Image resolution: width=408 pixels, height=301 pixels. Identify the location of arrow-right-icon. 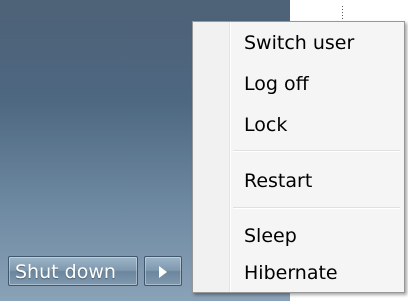
(163, 272).